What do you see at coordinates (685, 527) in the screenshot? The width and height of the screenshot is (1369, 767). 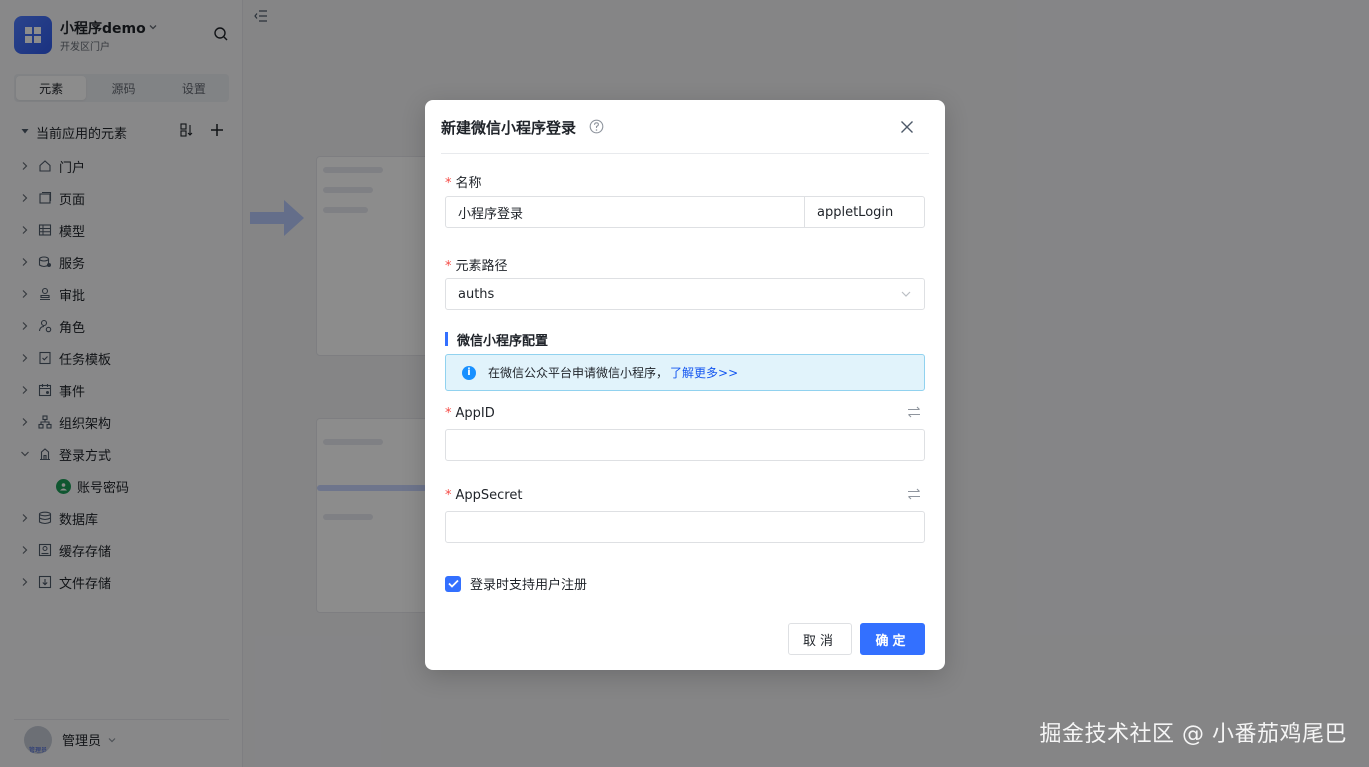 I see `appsecret-input` at bounding box center [685, 527].